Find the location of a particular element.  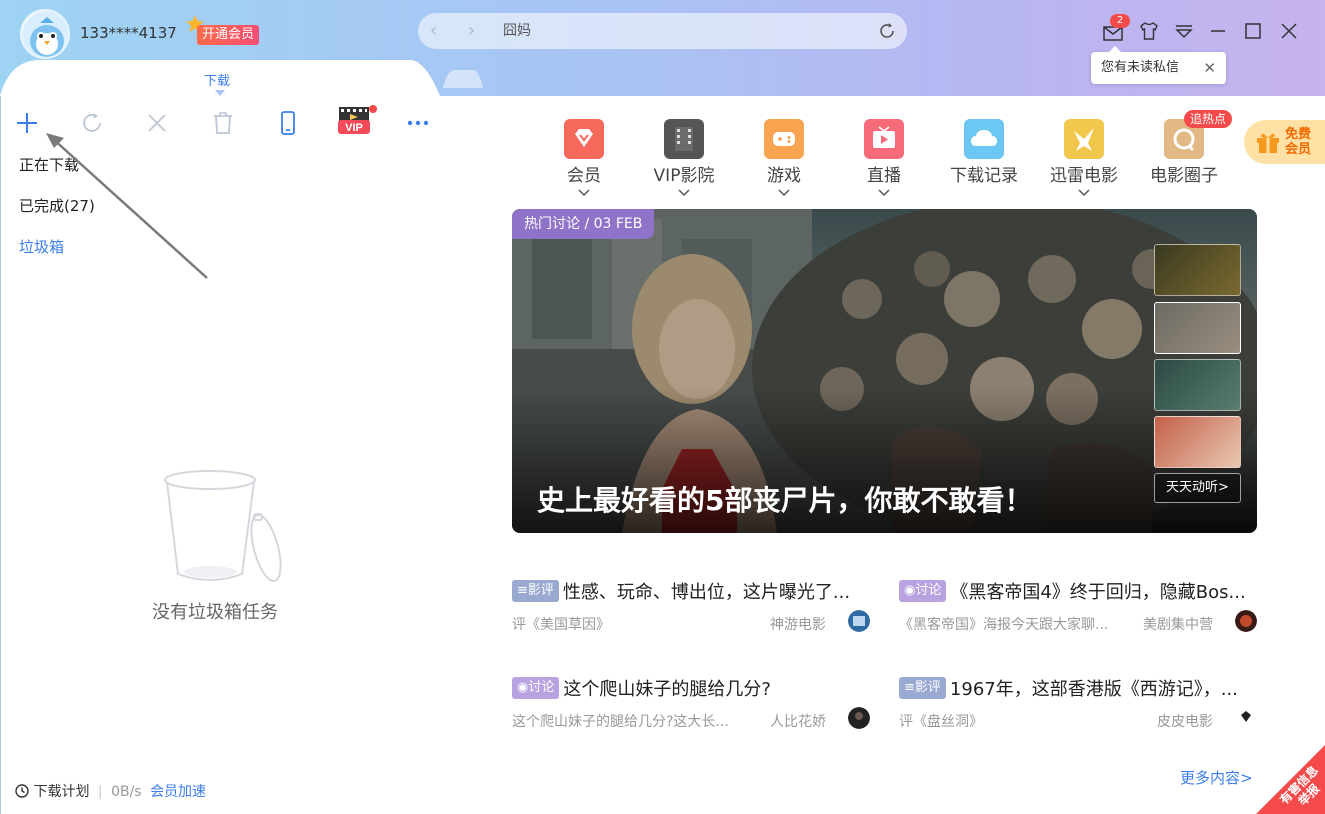

category-label: 直播 is located at coordinates (884, 176).